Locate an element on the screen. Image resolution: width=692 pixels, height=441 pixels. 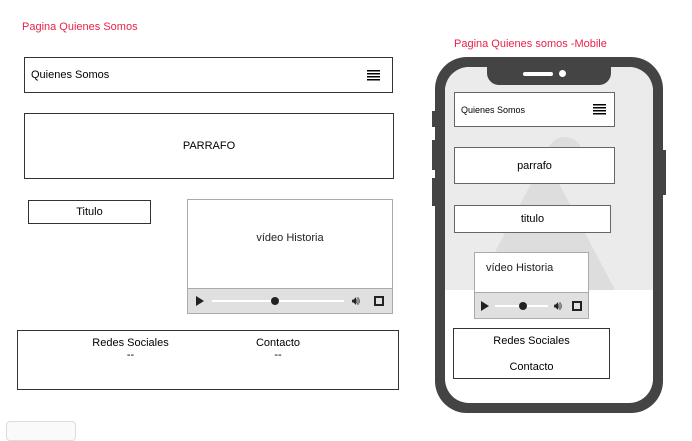
mobile-footer: Redes Sociales Contacto is located at coordinates (531, 353).